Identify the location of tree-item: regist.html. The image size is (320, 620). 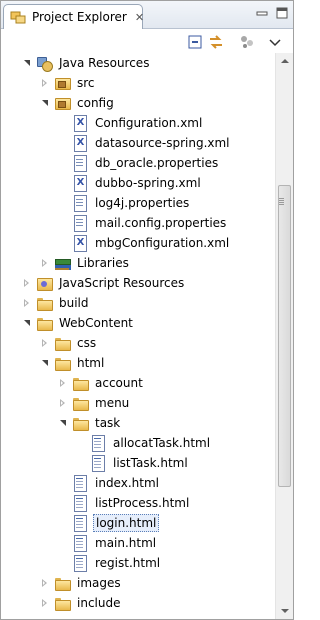
(138, 563).